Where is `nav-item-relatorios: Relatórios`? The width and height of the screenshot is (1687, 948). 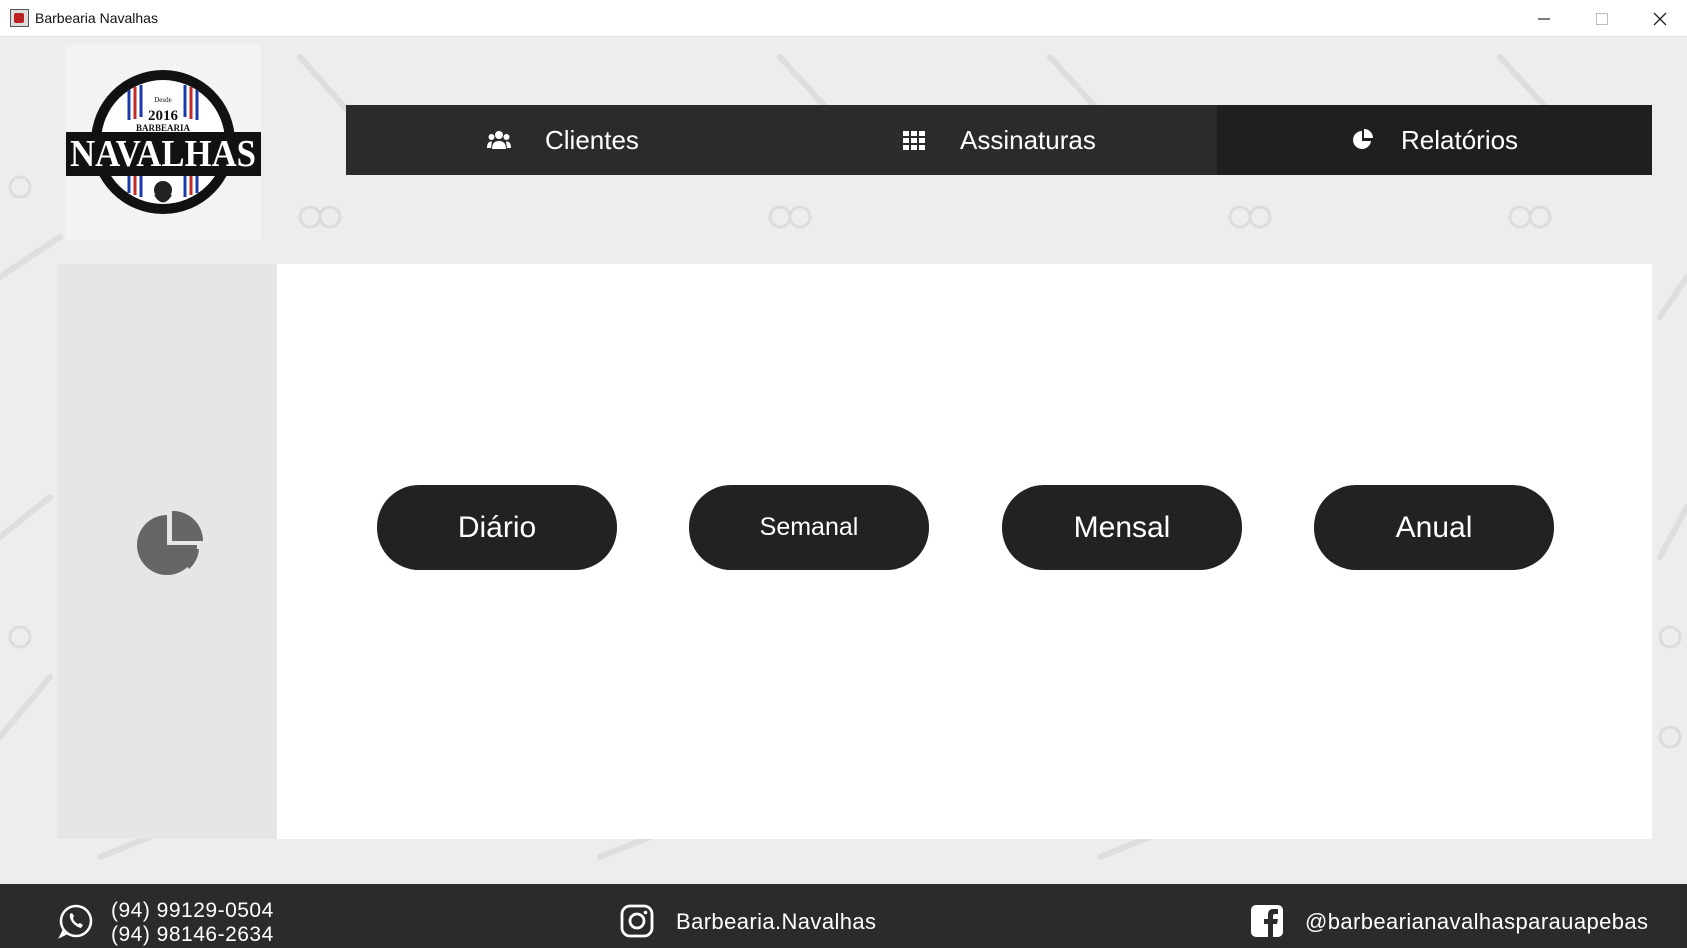 nav-item-relatorios: Relatórios is located at coordinates (1434, 140).